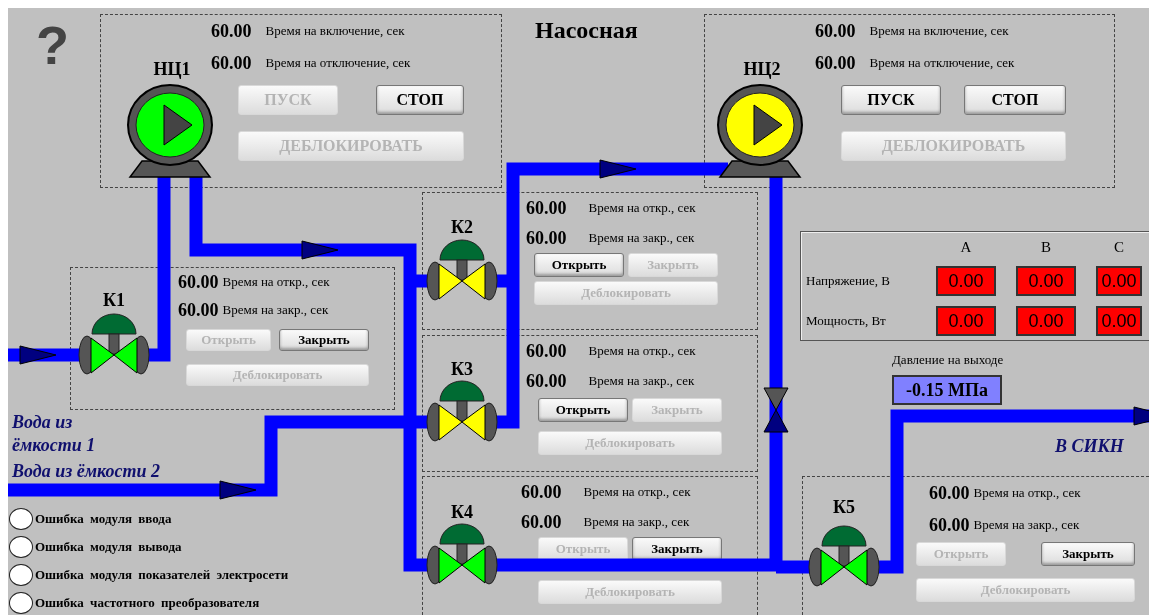  What do you see at coordinates (114, 300) in the screenshot?
I see `valve-label: К1` at bounding box center [114, 300].